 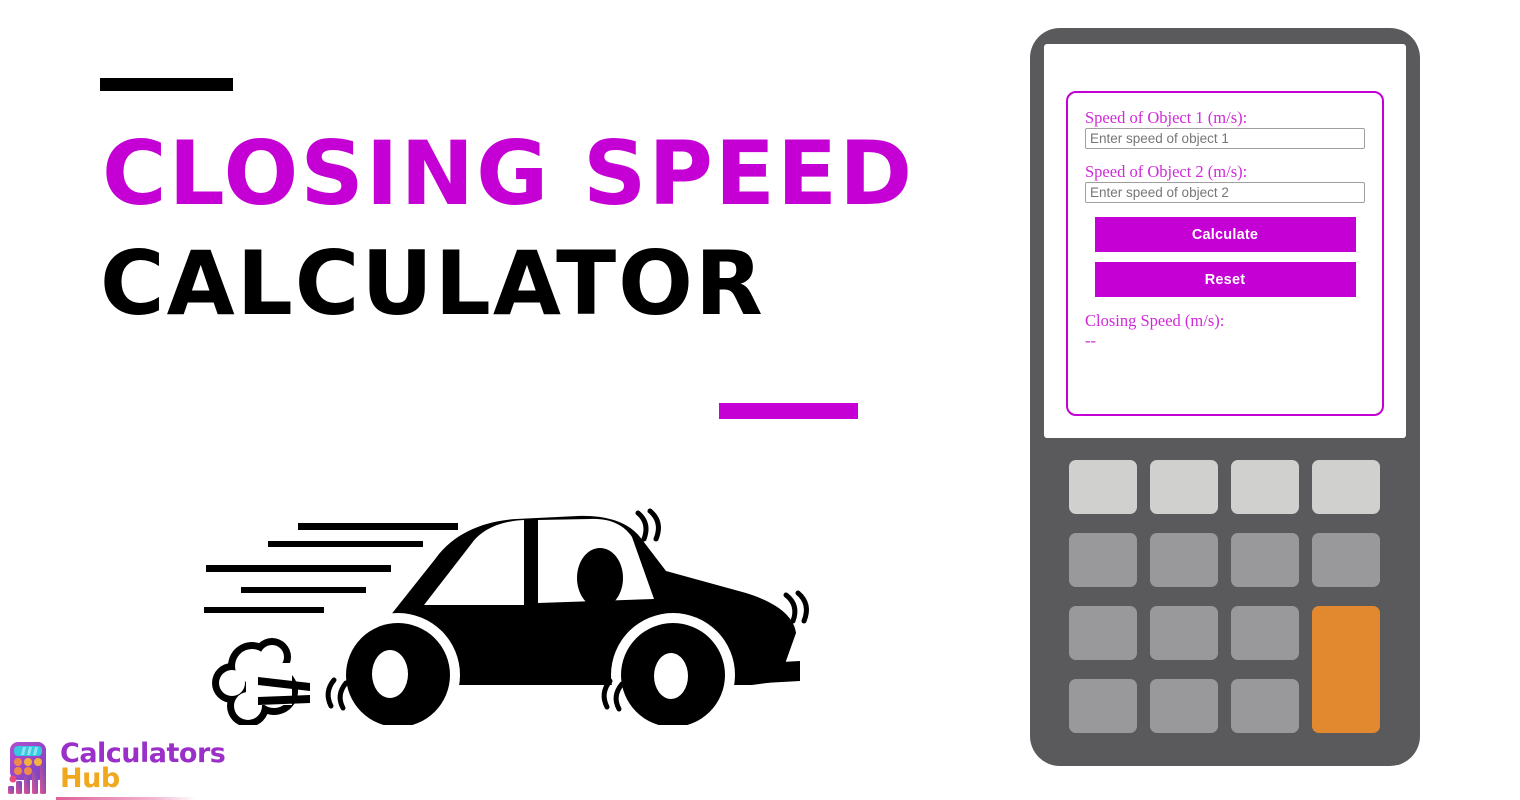 I want to click on brand-logo-text: Calculators Hub, so click(x=143, y=767).